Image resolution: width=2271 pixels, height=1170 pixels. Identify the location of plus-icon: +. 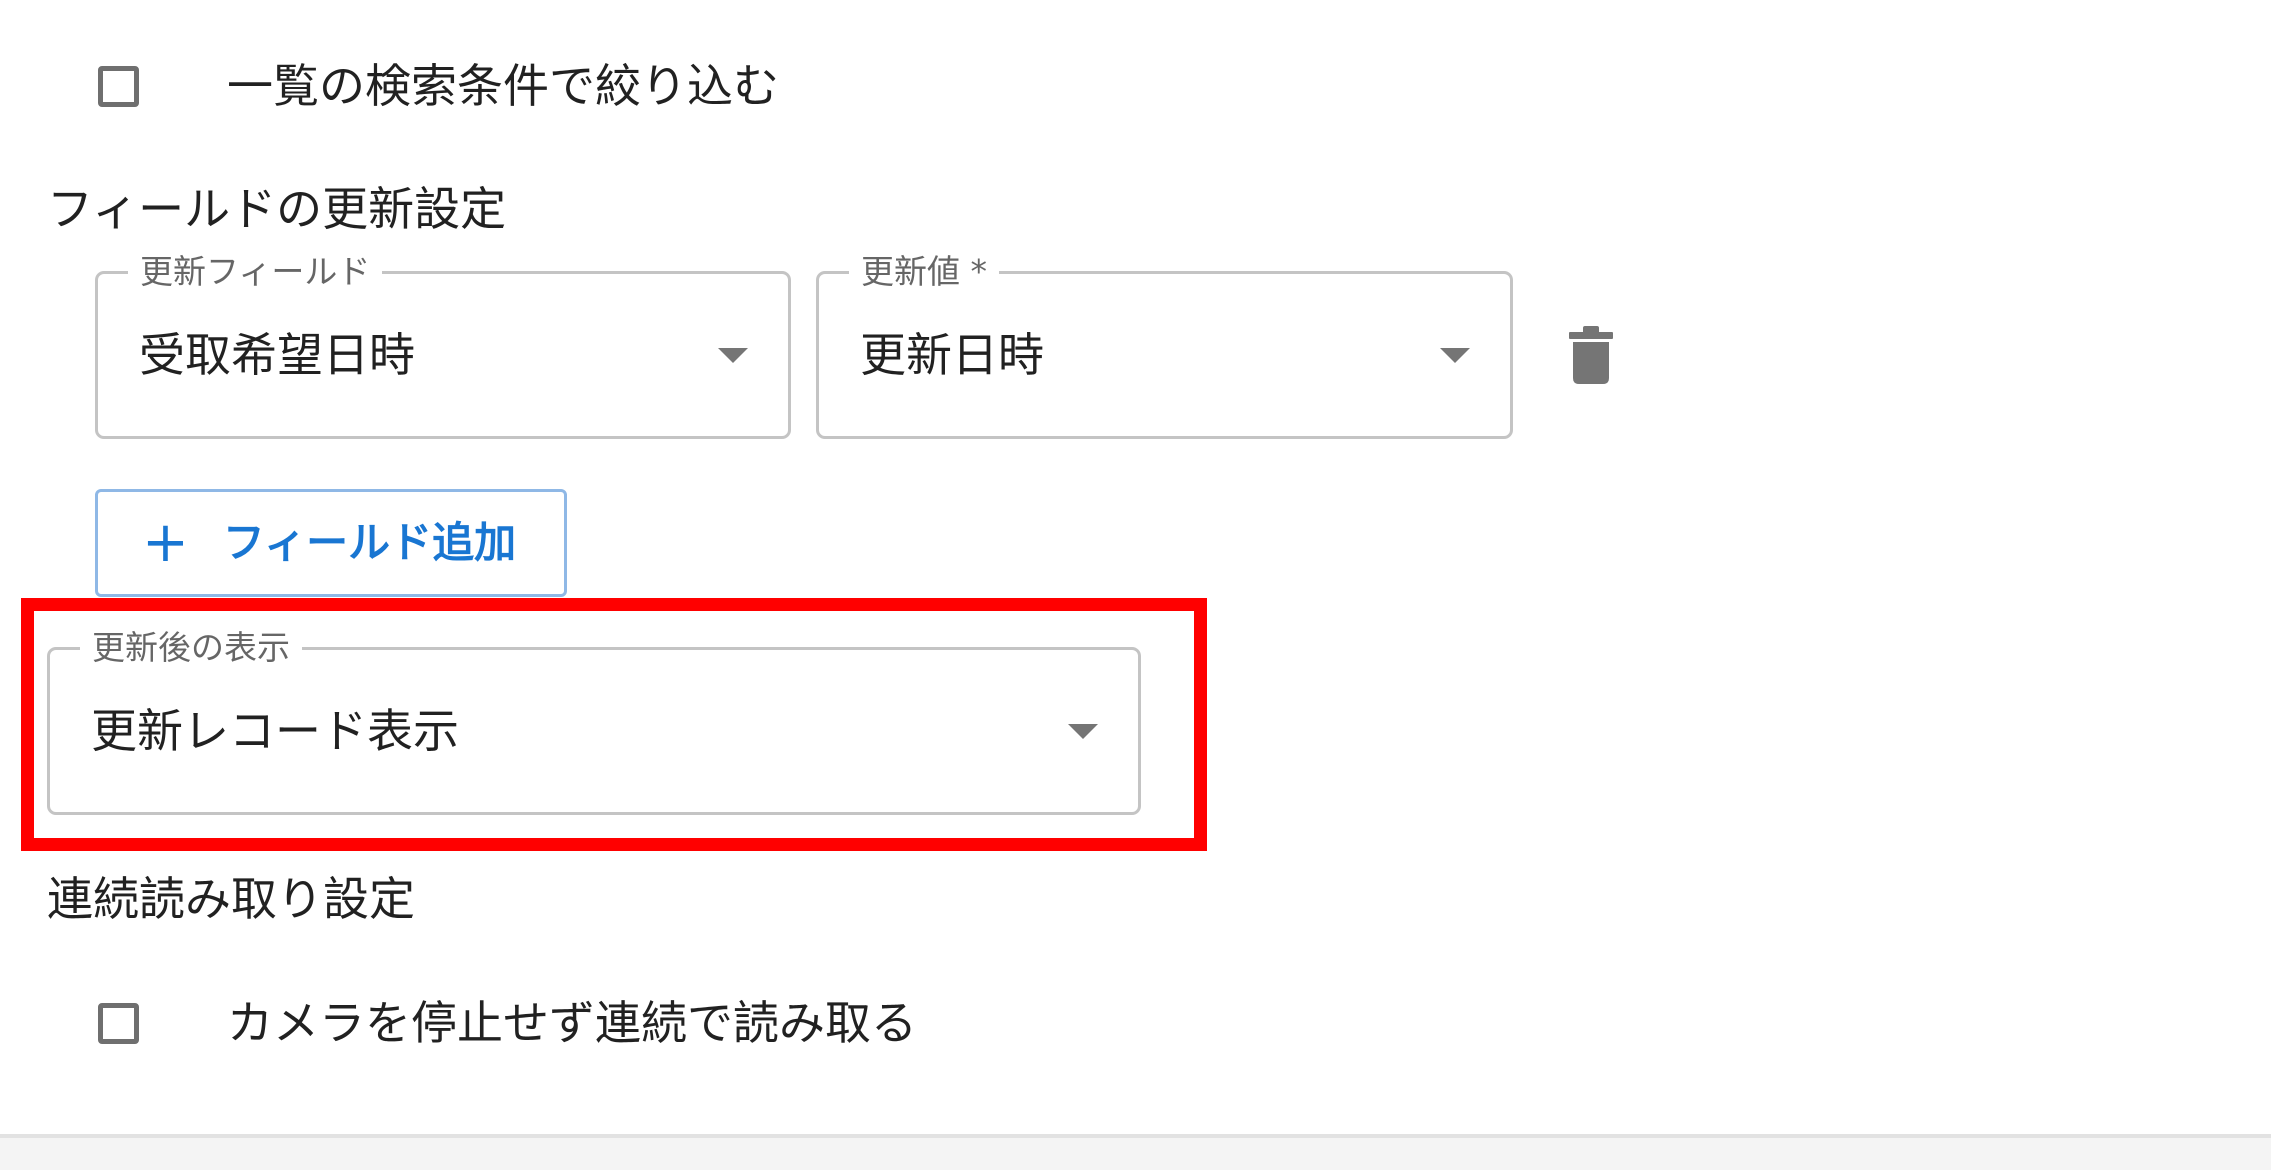
(165, 542).